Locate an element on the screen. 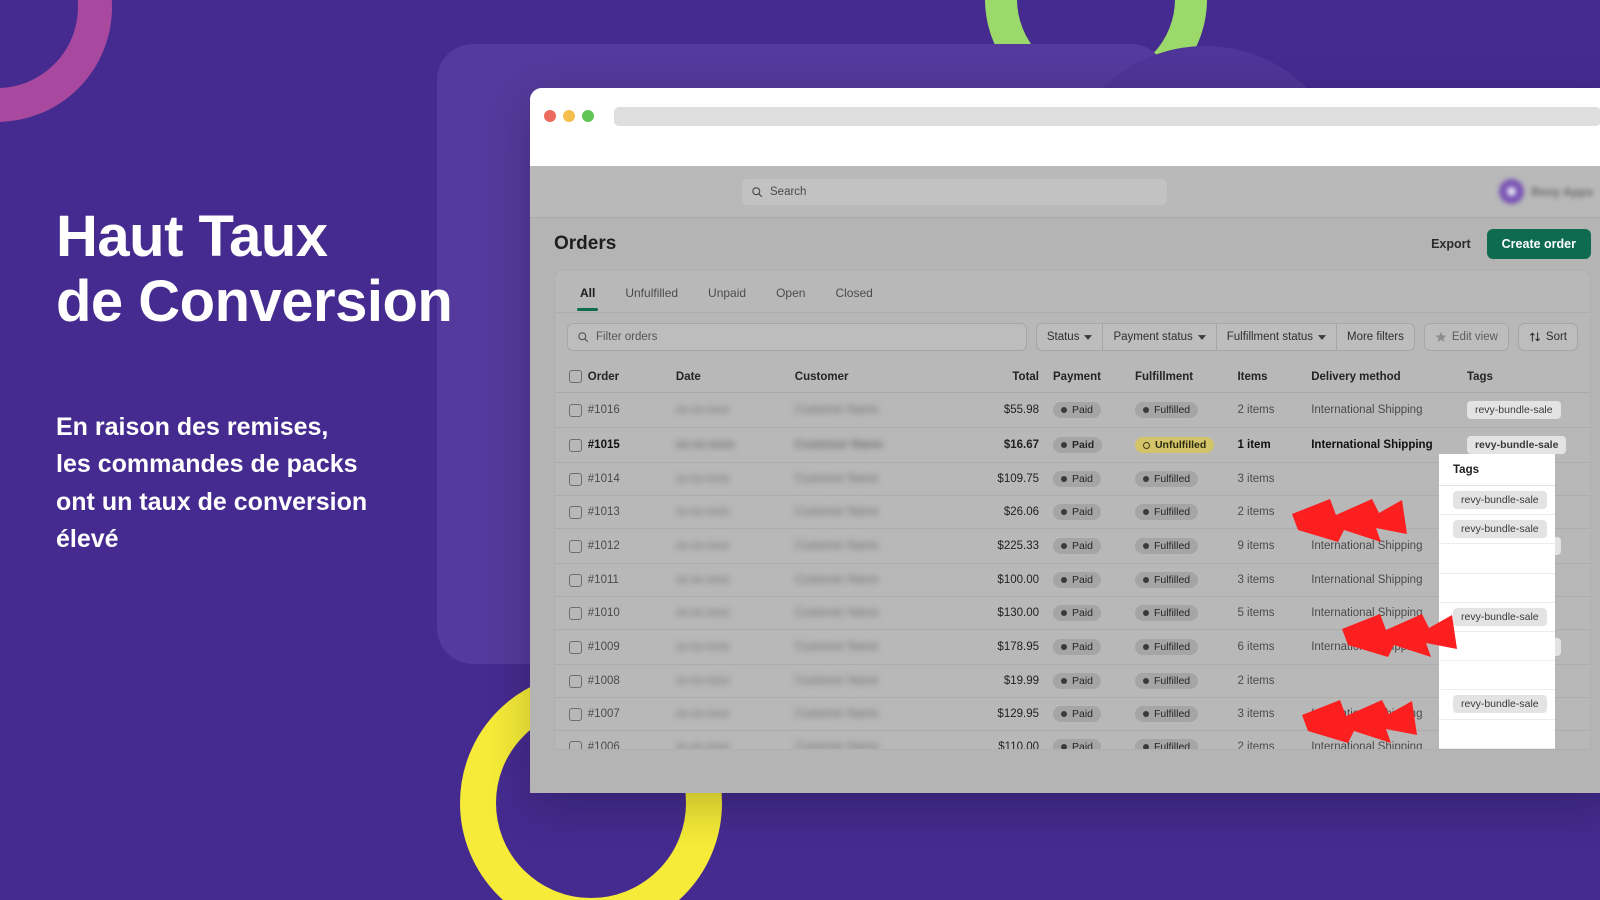  tab-unpaid: Unpaid is located at coordinates (727, 296).